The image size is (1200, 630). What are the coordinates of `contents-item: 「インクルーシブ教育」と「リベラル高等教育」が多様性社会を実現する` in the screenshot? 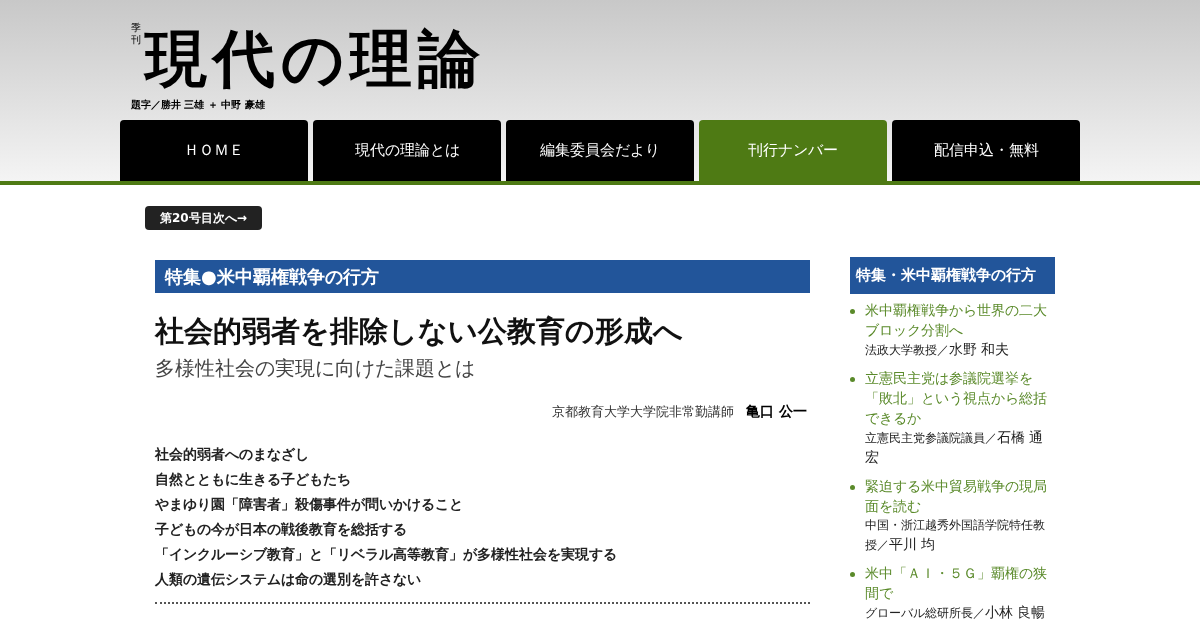 It's located at (386, 554).